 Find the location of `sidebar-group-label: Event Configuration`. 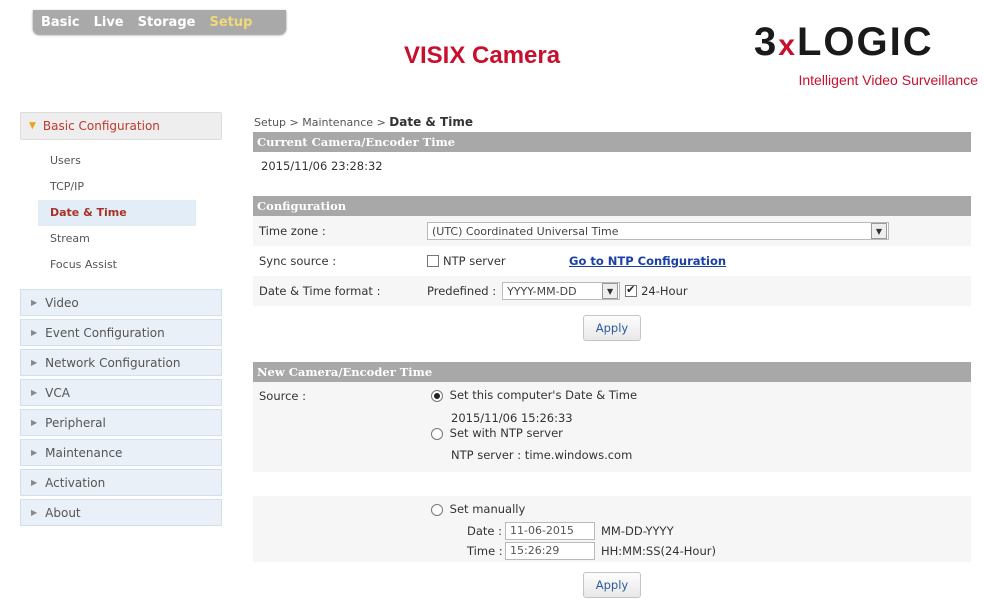

sidebar-group-label: Event Configuration is located at coordinates (105, 332).